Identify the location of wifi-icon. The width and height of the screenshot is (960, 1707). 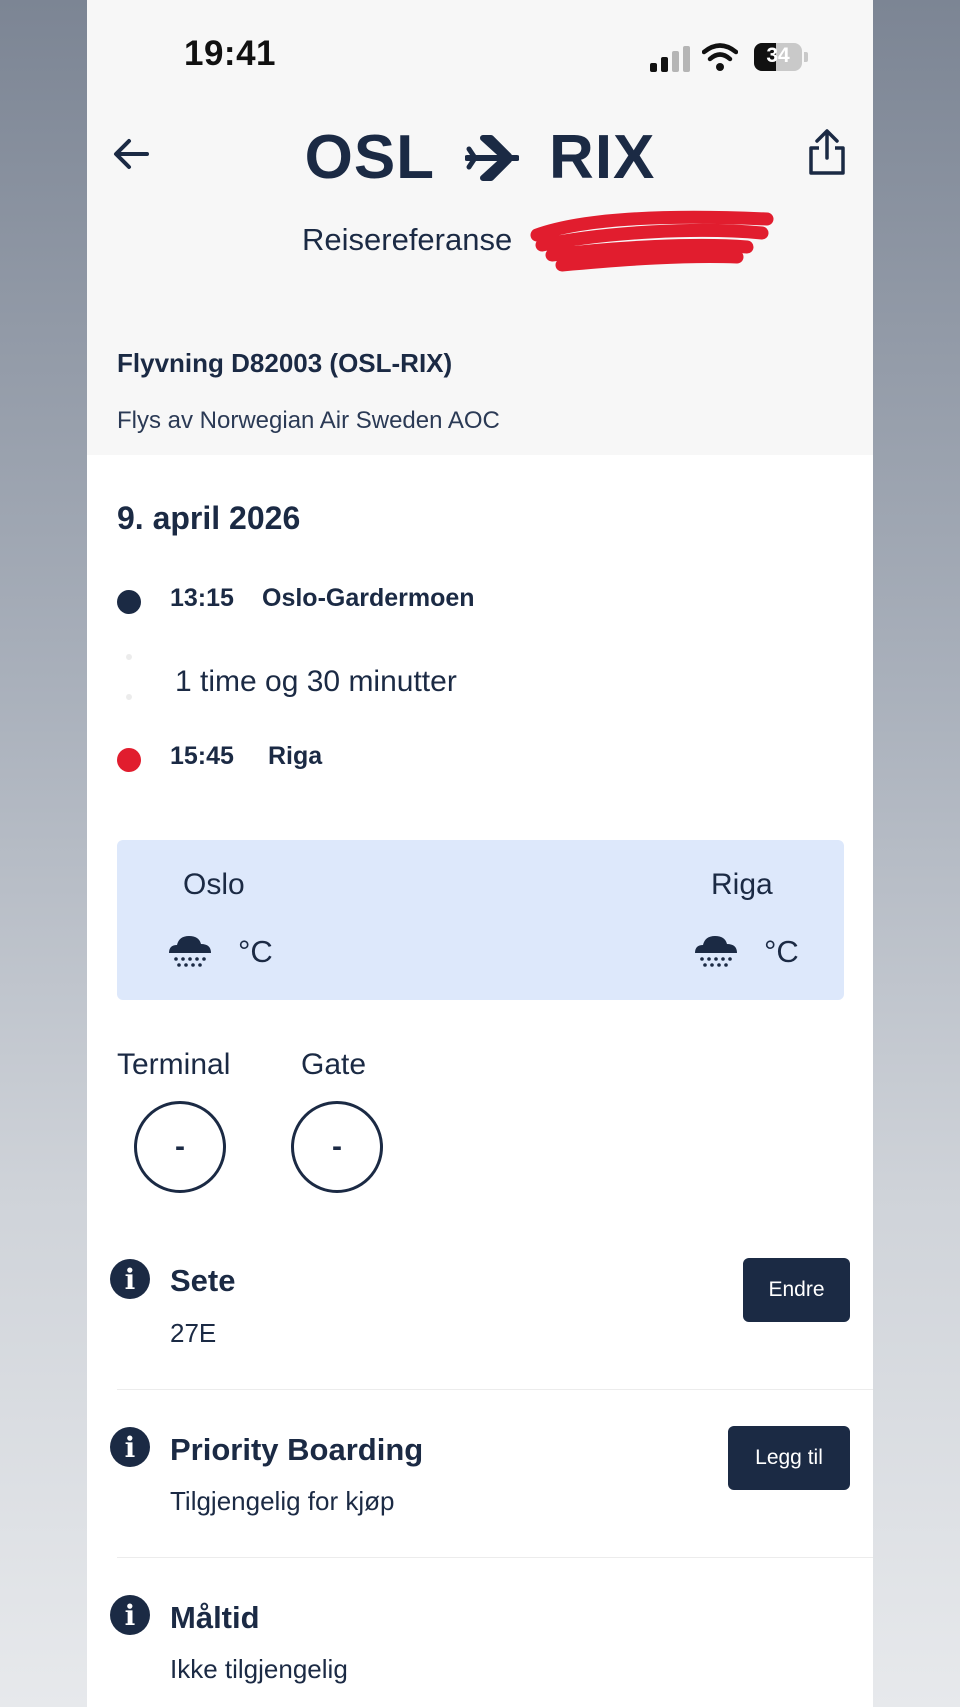
(720, 57).